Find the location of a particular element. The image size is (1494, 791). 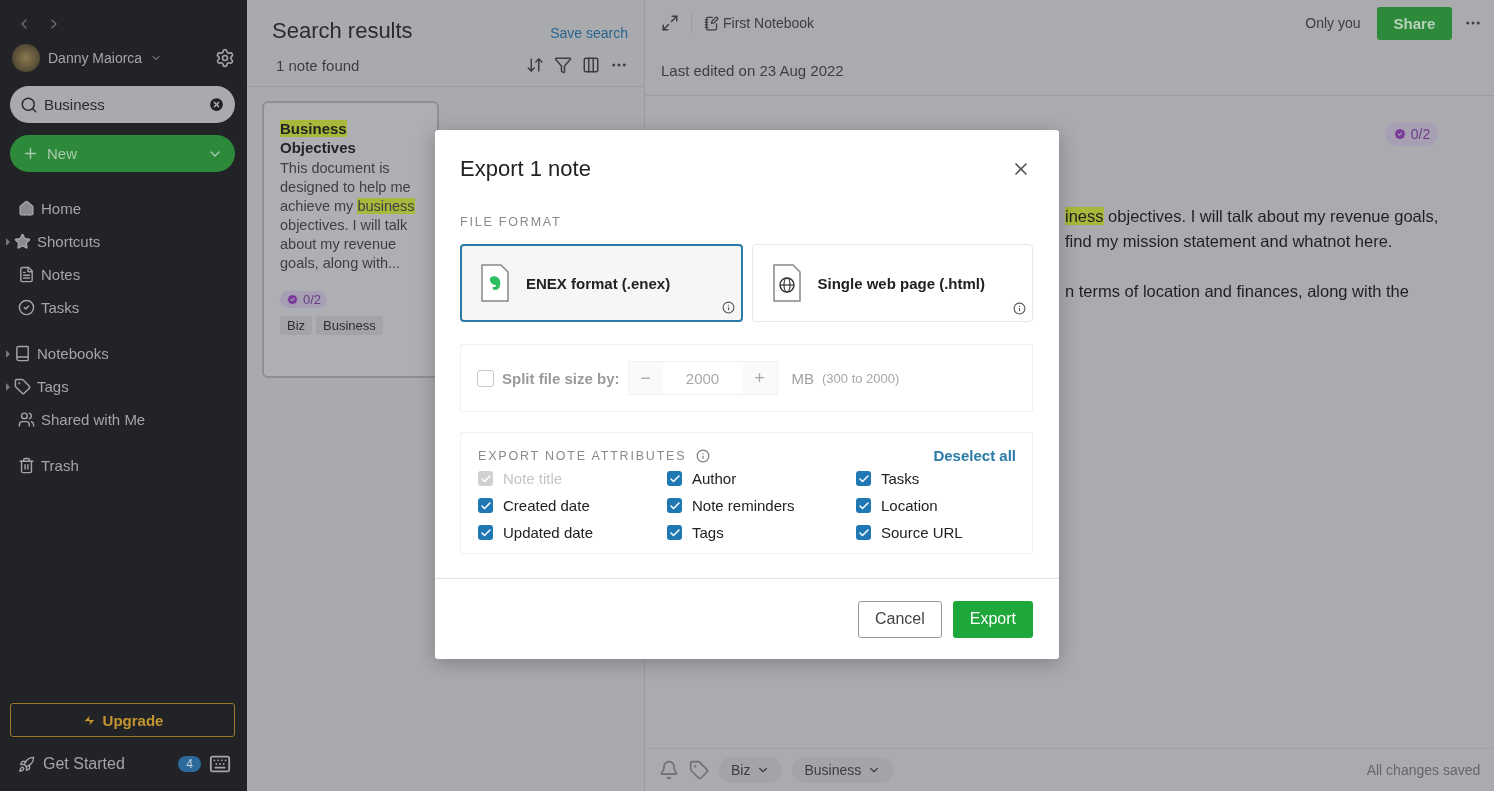

upgrade-button: Upgrade is located at coordinates (122, 720).